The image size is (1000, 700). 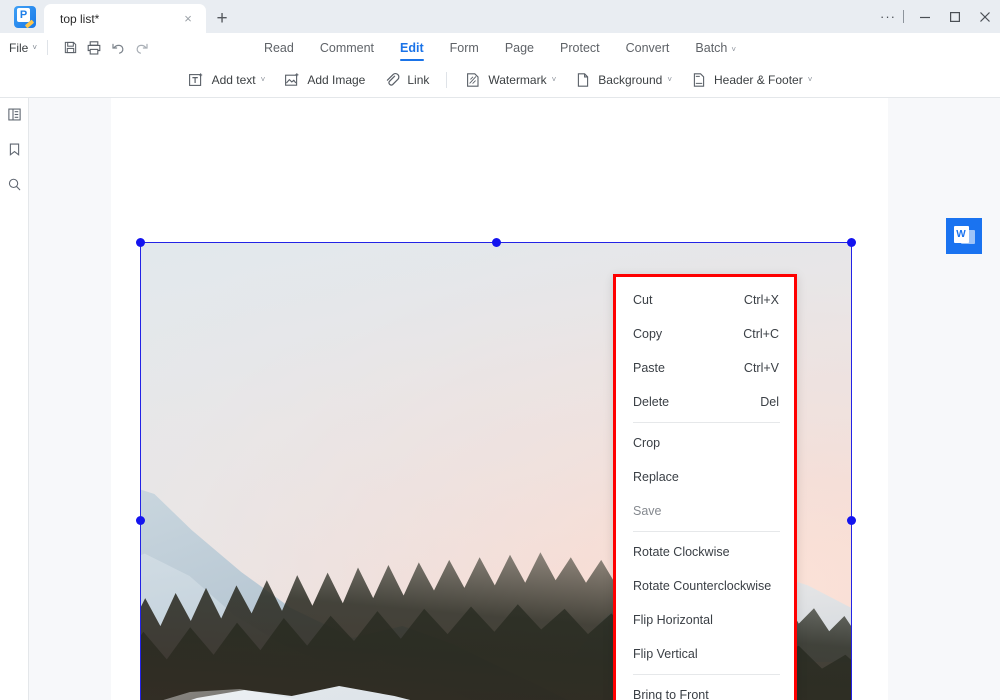 I want to click on tab-read: Read, so click(x=279, y=48).